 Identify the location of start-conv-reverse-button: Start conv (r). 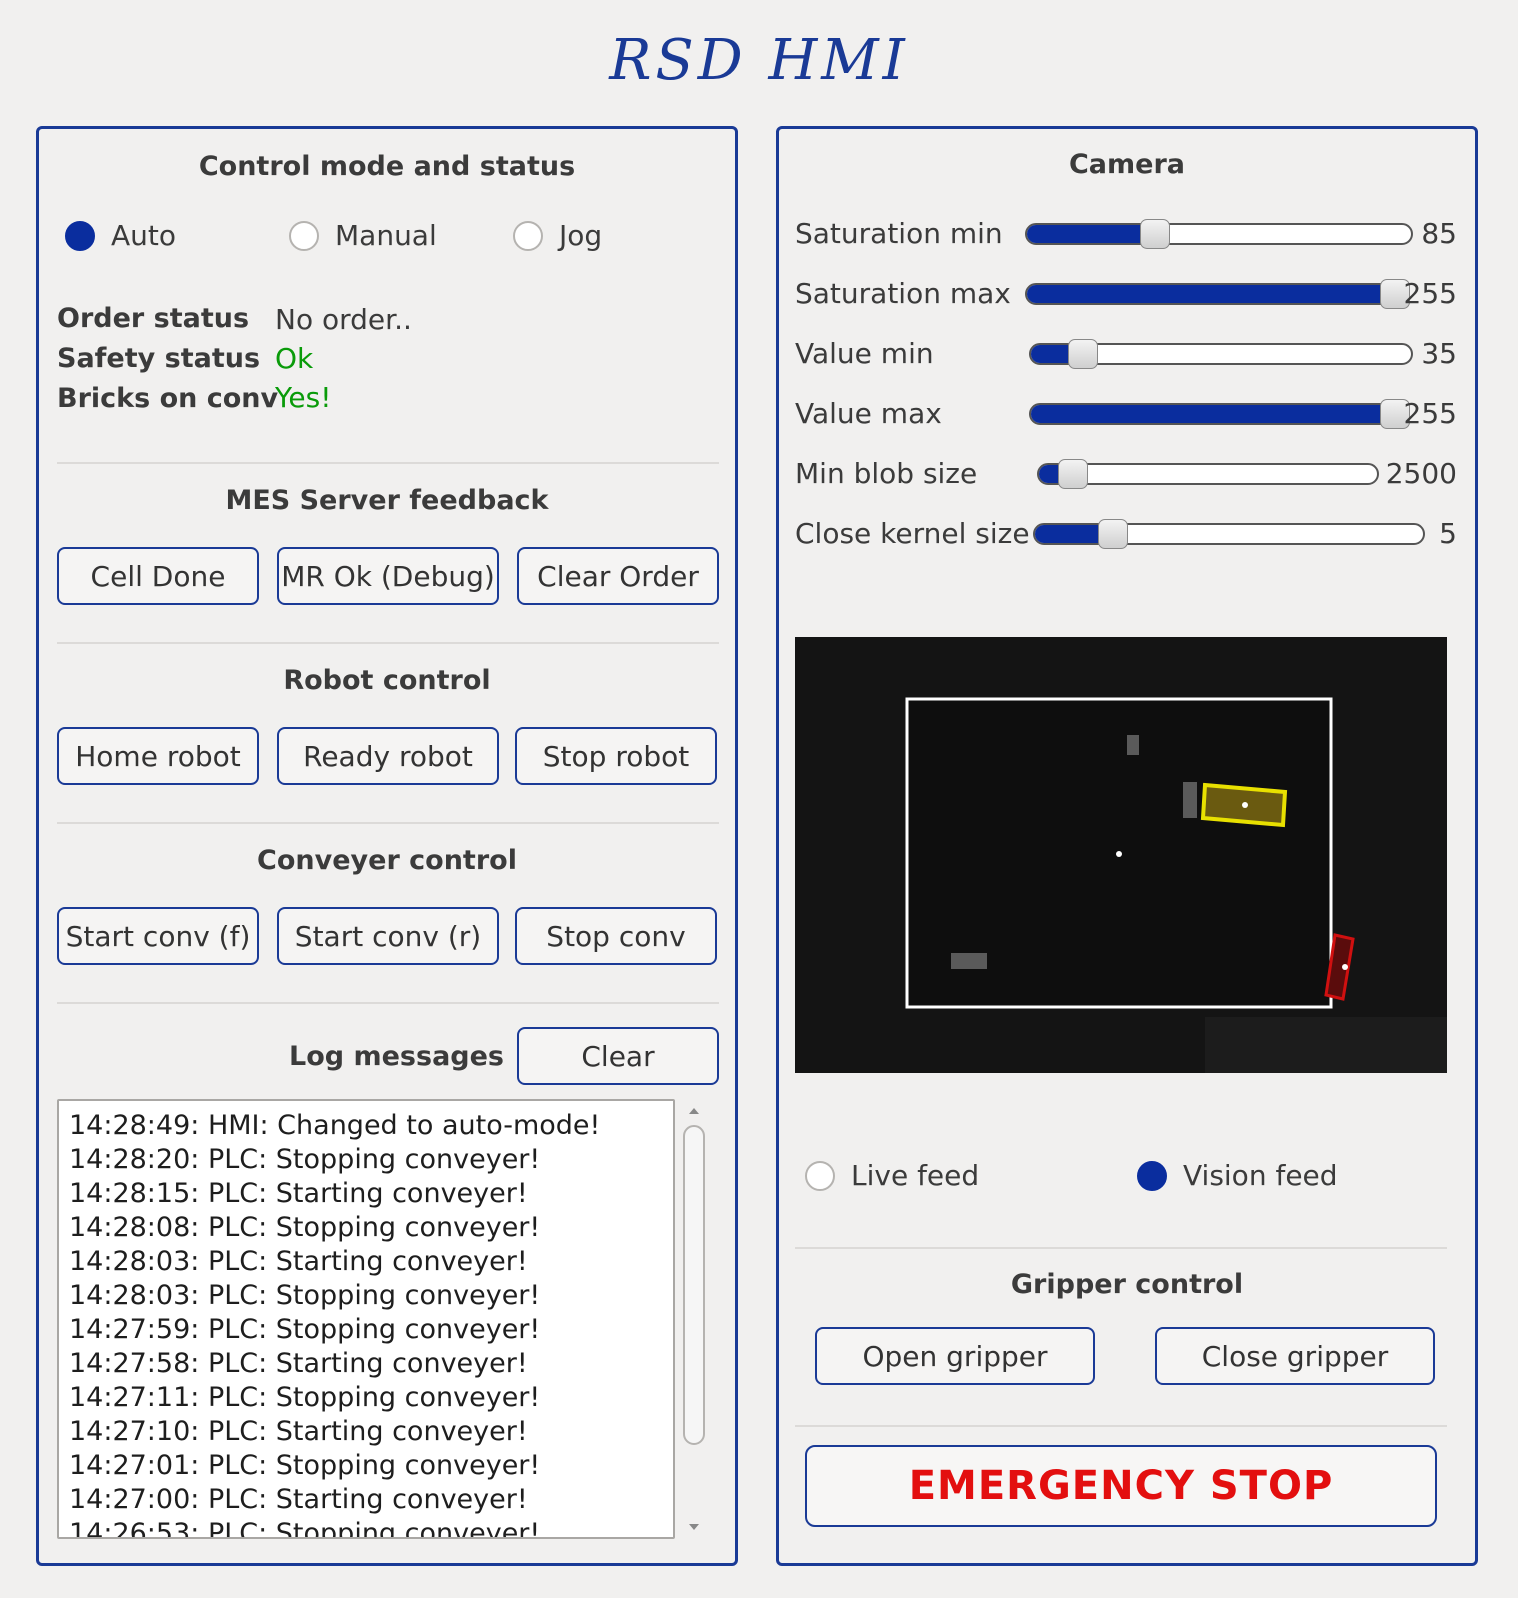
(388, 936).